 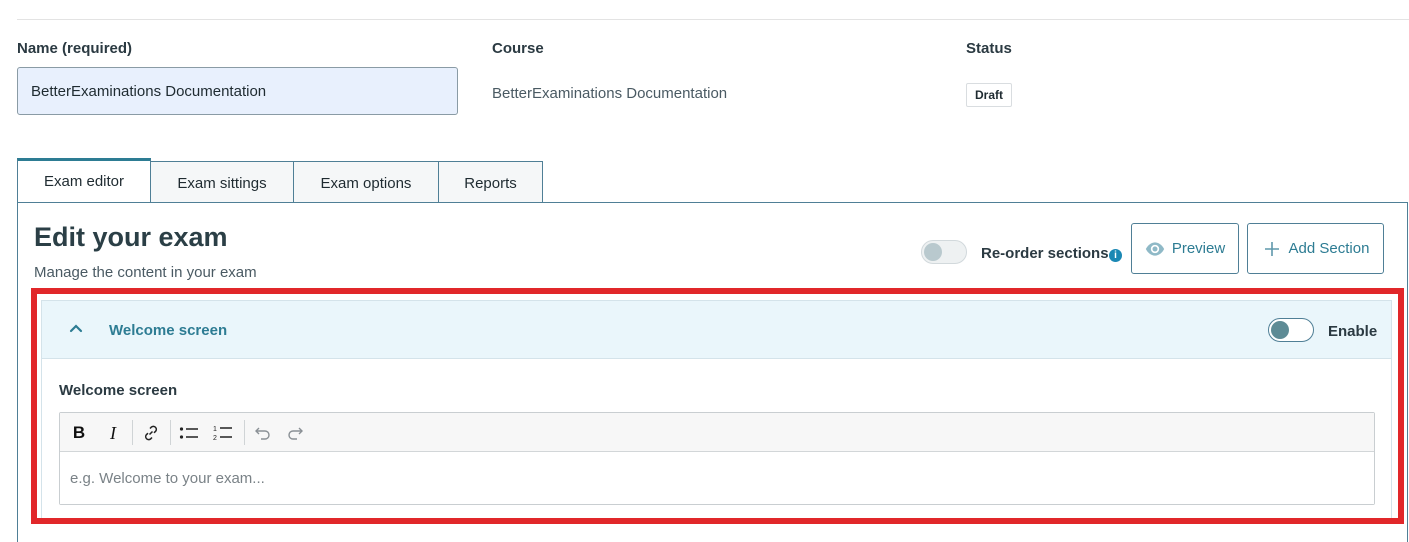 What do you see at coordinates (75, 48) in the screenshot?
I see `name-label: Name (required)` at bounding box center [75, 48].